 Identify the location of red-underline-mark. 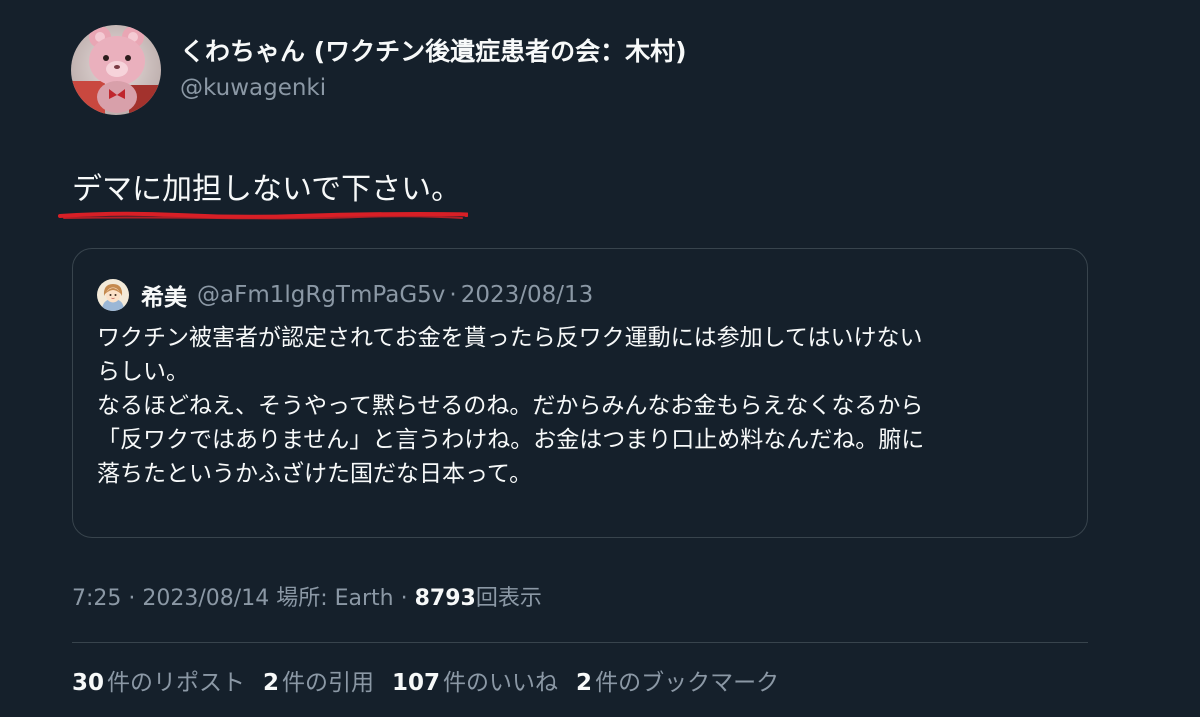
(263, 215).